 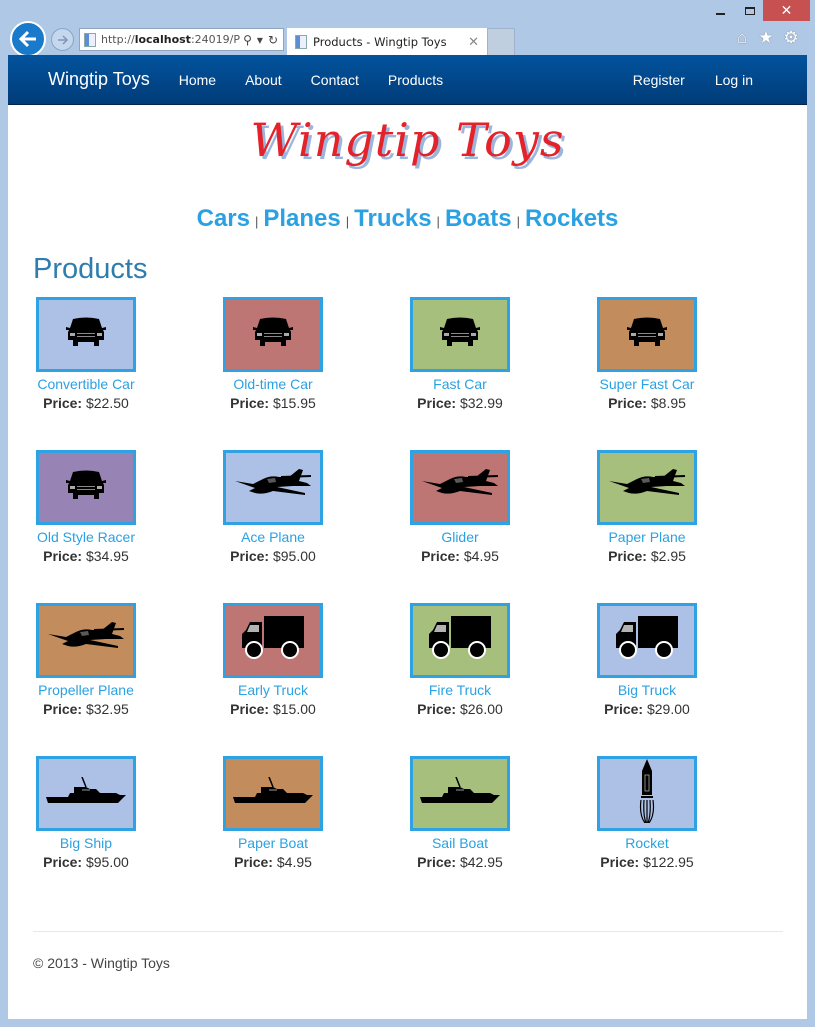 What do you see at coordinates (273, 537) in the screenshot?
I see `product-name-link: Ace Plane` at bounding box center [273, 537].